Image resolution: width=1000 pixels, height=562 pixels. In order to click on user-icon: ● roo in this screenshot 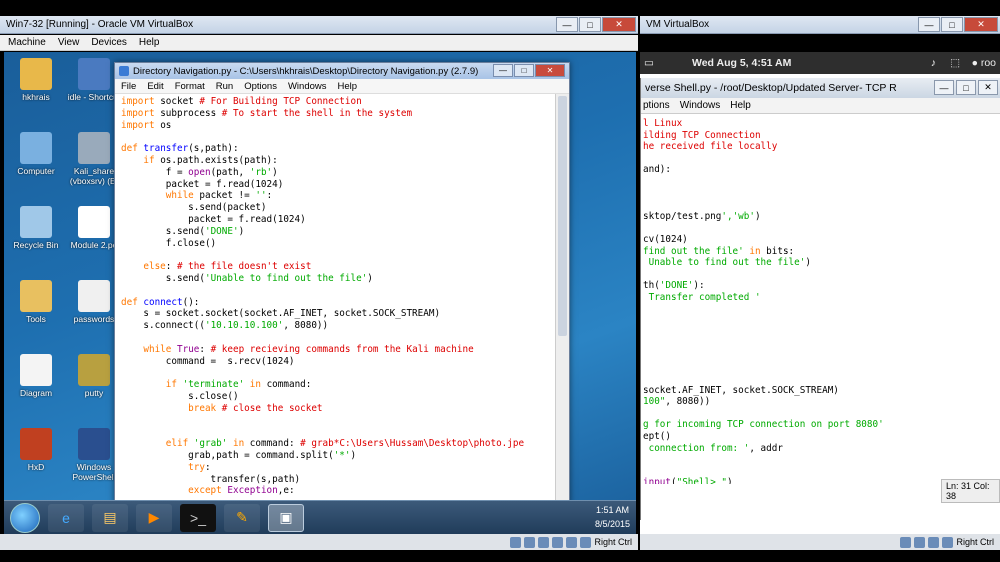, I will do `click(984, 63)`.